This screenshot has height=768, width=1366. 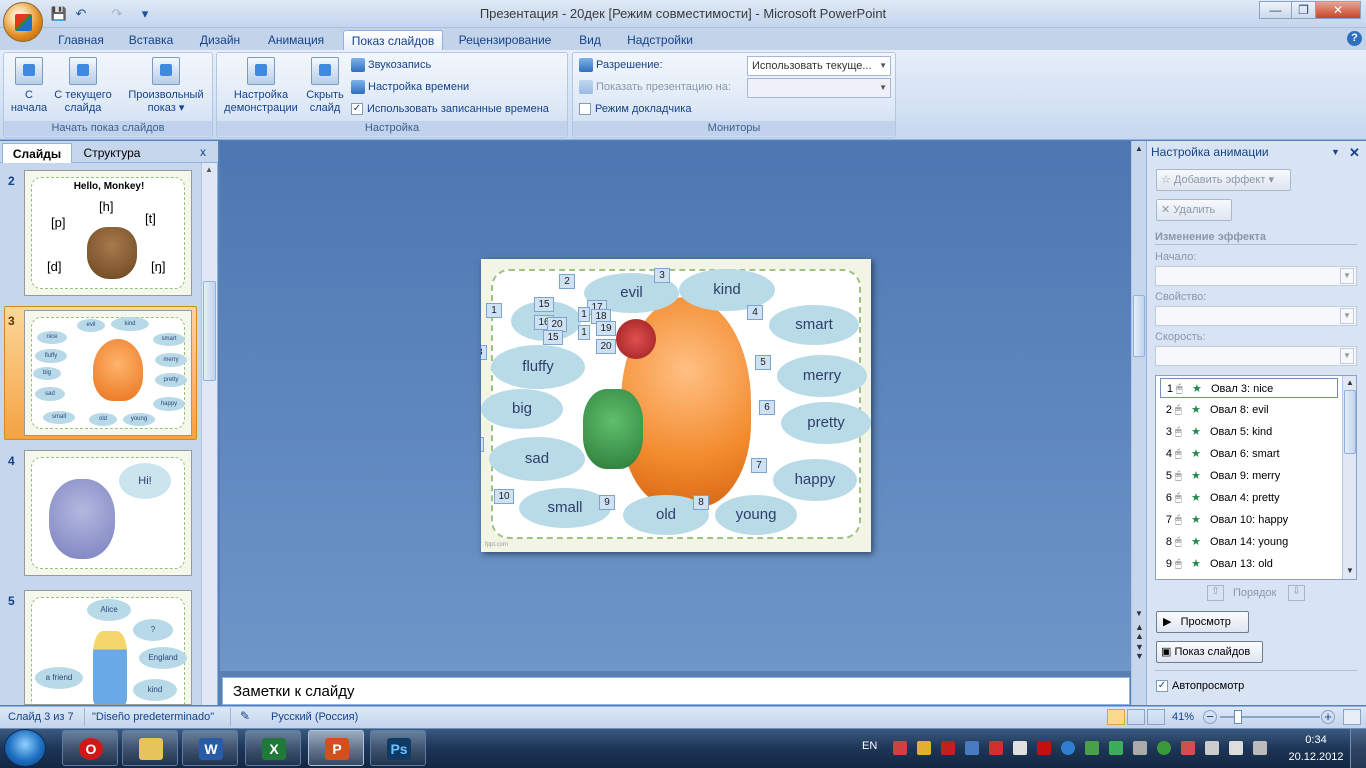 What do you see at coordinates (108, 647) in the screenshot?
I see `slide-thumbnail: Alice ? England a friend kind` at bounding box center [108, 647].